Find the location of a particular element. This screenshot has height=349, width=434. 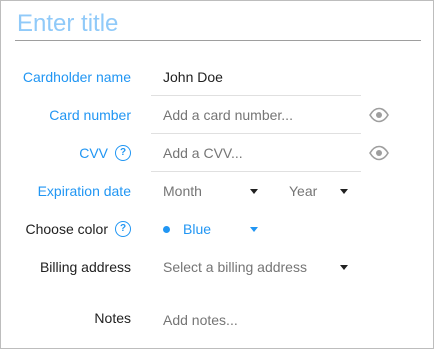

color-row: Choose color ? Blue is located at coordinates (217, 229).